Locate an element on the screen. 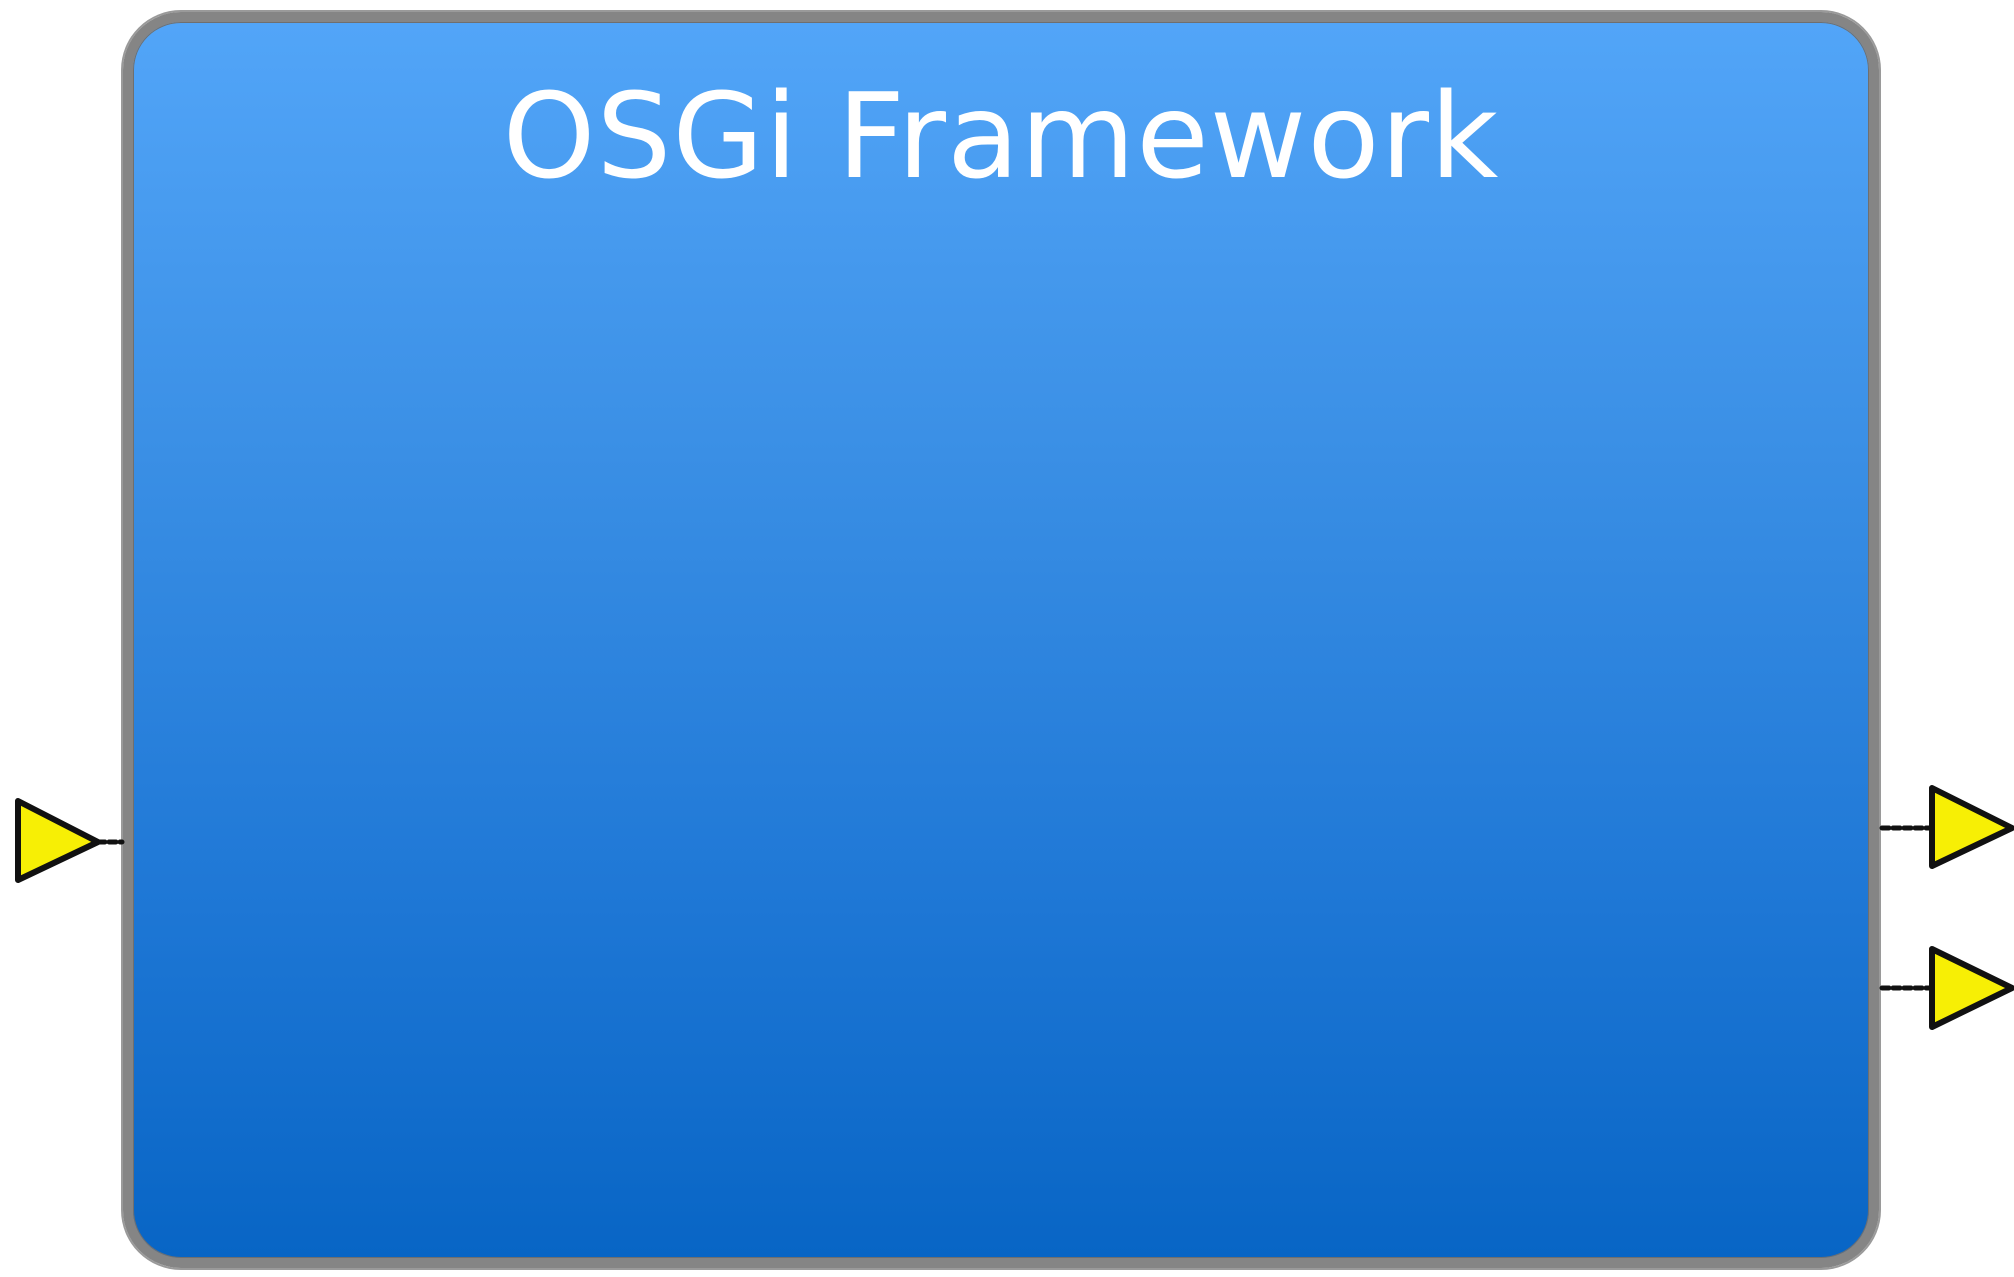  framework-title: OSGi Framework is located at coordinates (1001, 136).